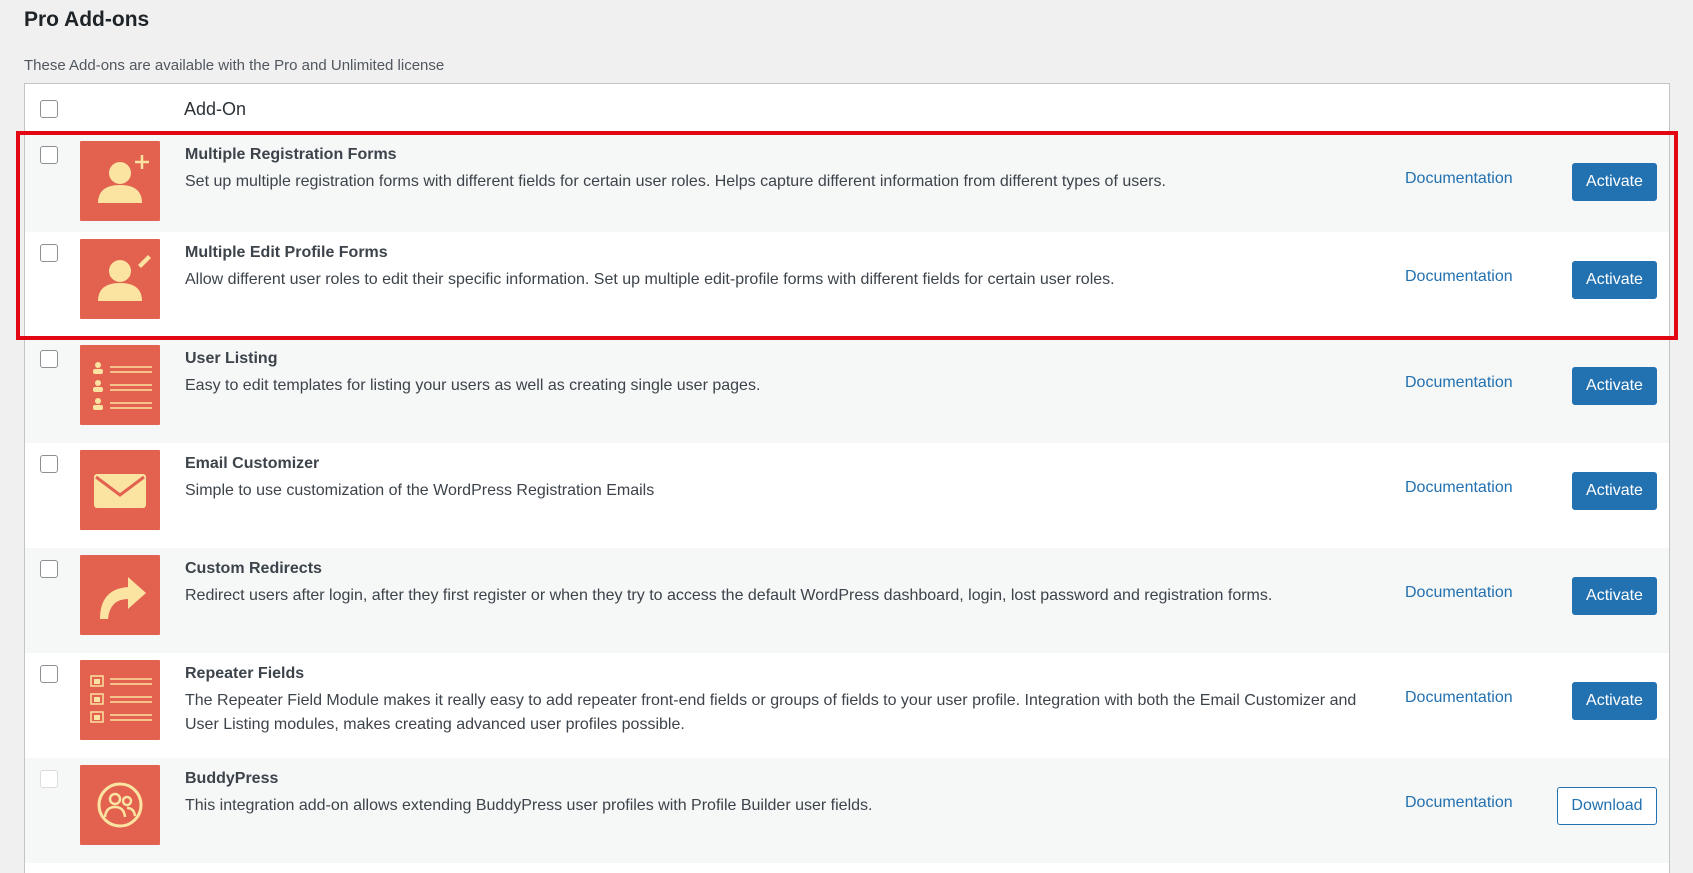 The height and width of the screenshot is (873, 1693). Describe the element at coordinates (120, 279) in the screenshot. I see `user-edit-icon` at that location.